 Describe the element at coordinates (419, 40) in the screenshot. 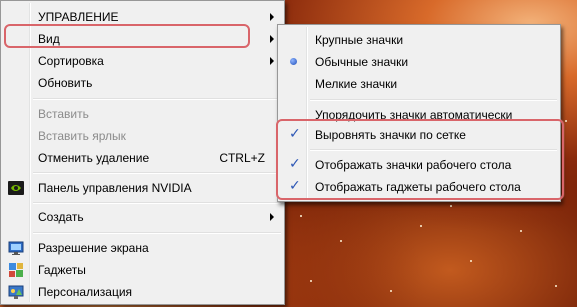

I see `submenu-item-large-icons: Крупные значки` at that location.